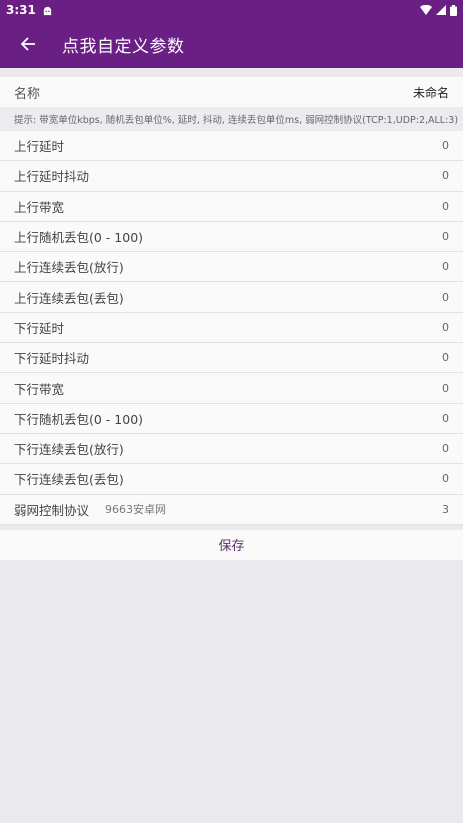 This screenshot has width=463, height=823. I want to click on signal-icon, so click(441, 10).